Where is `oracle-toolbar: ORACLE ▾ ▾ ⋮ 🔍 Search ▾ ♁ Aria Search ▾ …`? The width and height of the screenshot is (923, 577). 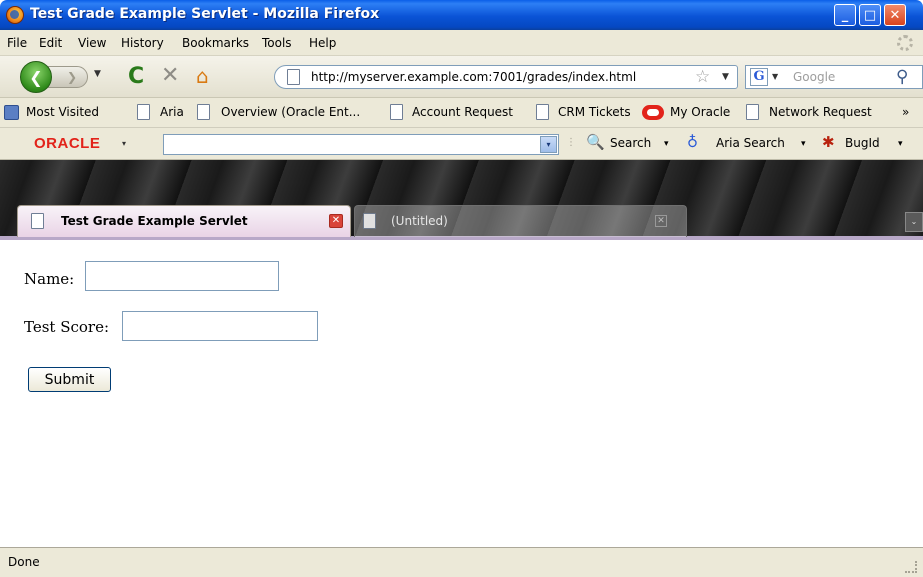 oracle-toolbar: ORACLE ▾ ▾ ⋮ 🔍 Search ▾ ♁ Aria Search ▾ … is located at coordinates (461, 144).